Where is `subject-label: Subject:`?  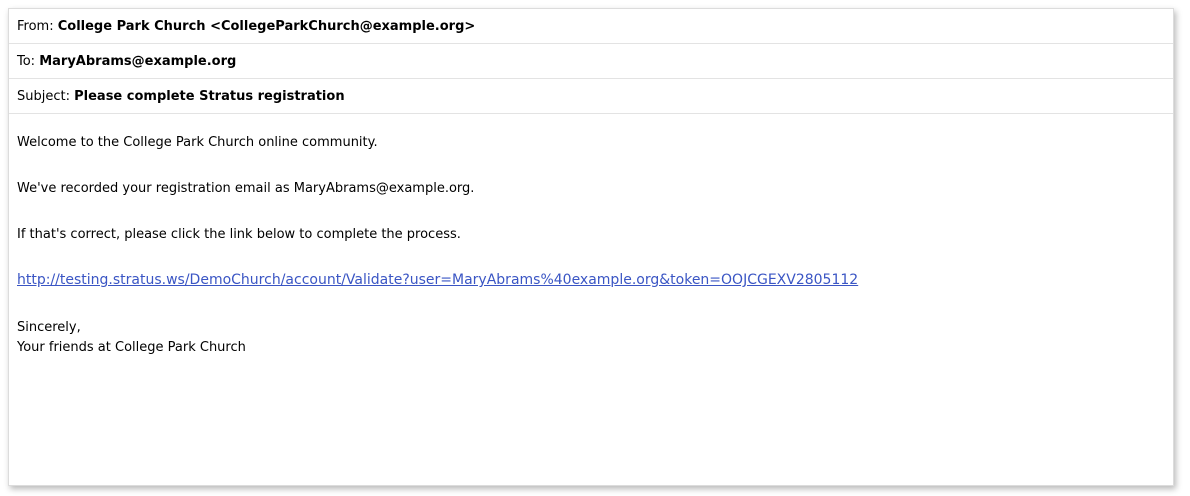
subject-label: Subject: is located at coordinates (46, 96).